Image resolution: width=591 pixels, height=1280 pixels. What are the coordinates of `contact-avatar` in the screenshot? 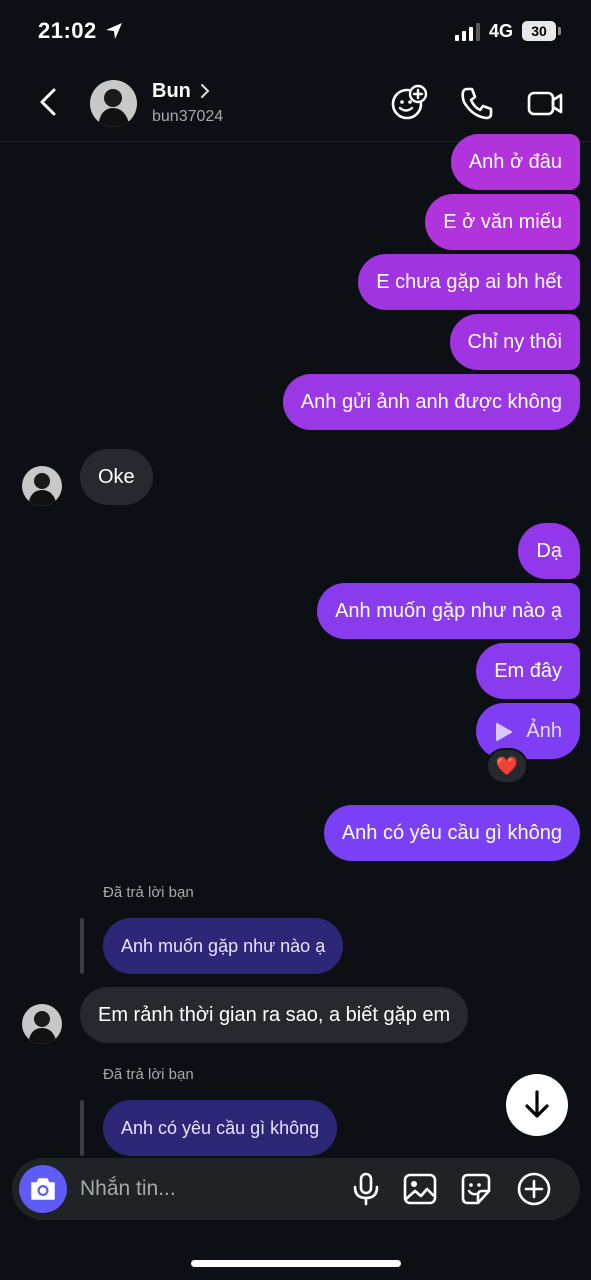 It's located at (113, 103).